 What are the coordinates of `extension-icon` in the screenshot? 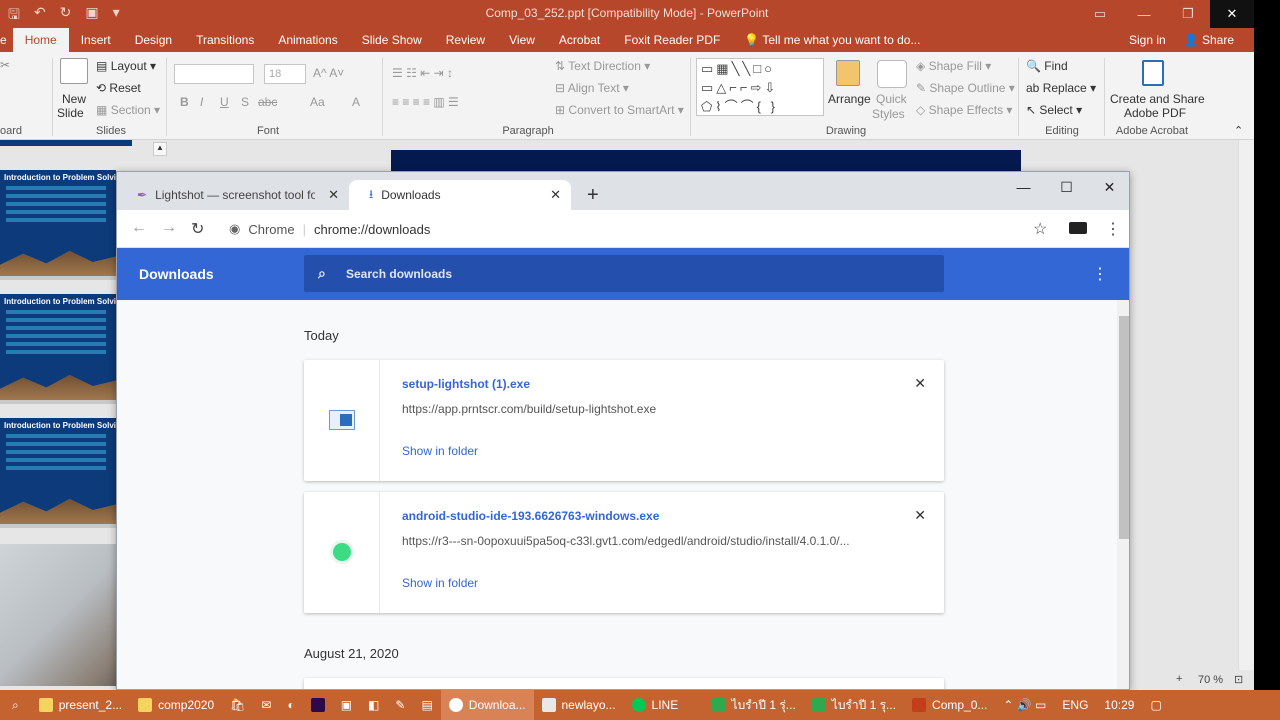 It's located at (1078, 228).